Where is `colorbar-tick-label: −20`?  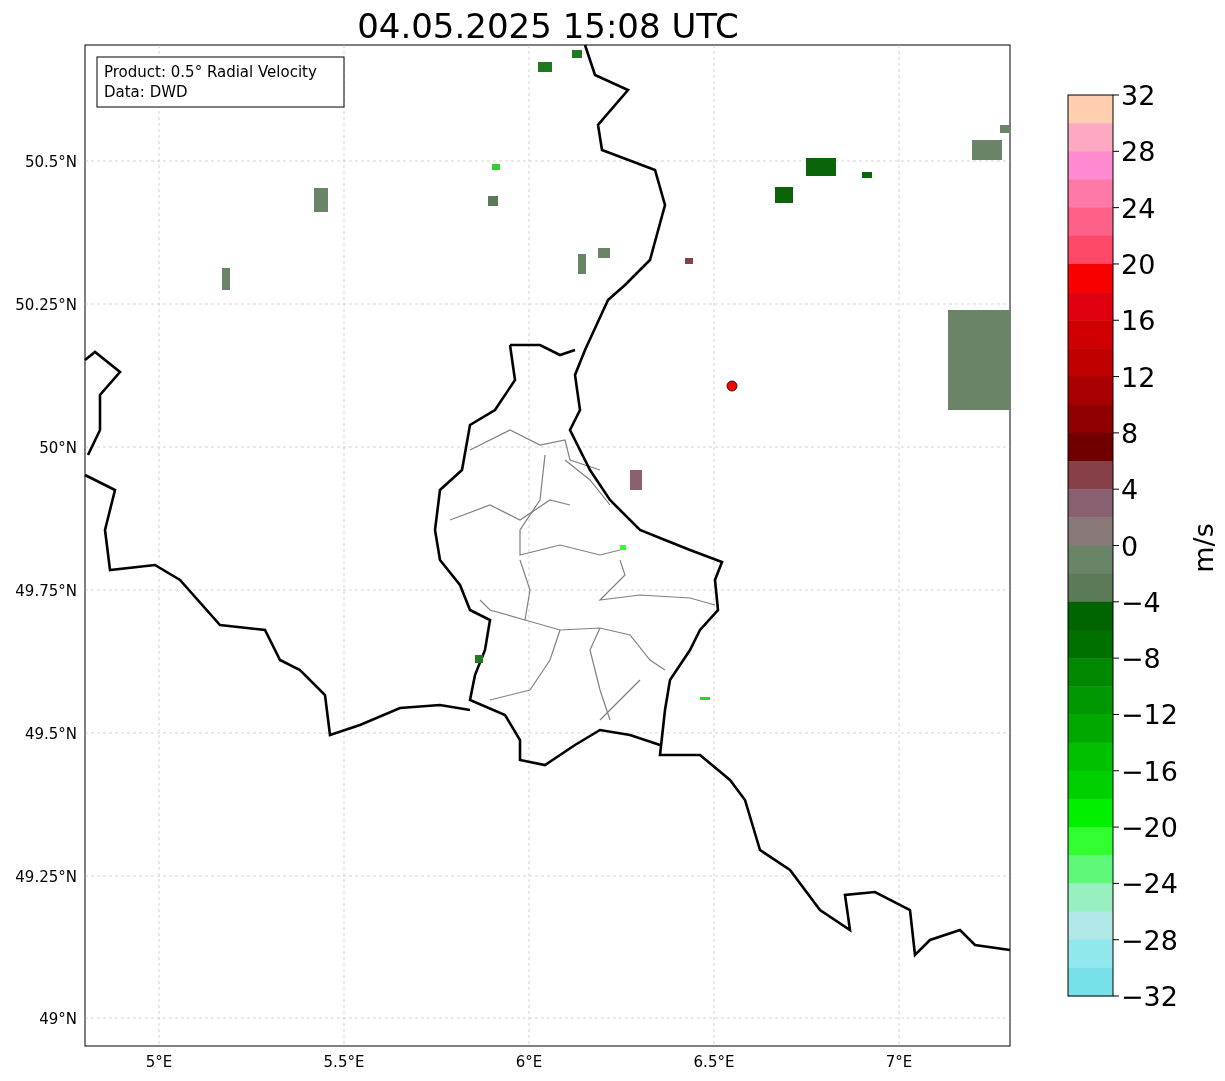
colorbar-tick-label: −20 is located at coordinates (1149, 828).